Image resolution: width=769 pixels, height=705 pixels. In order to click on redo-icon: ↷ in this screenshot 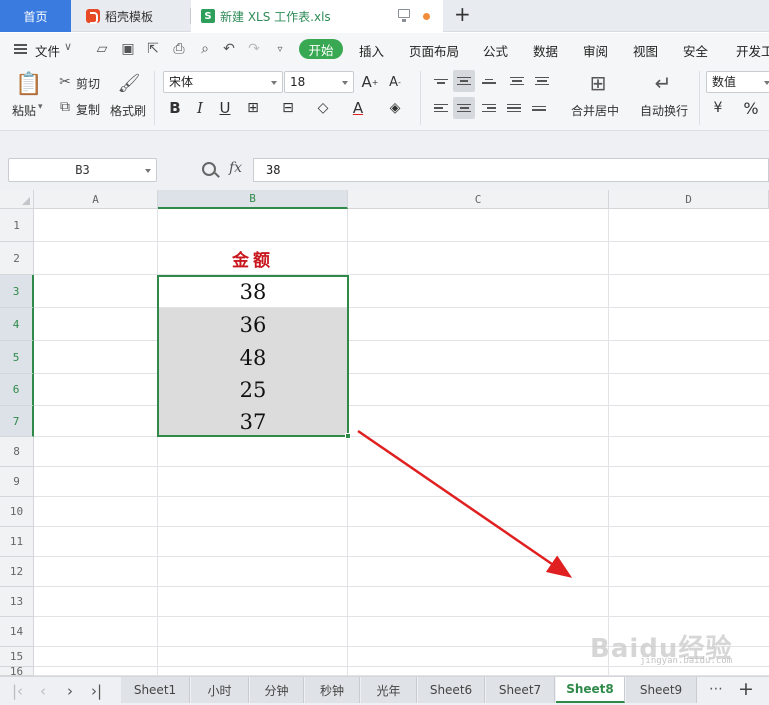, I will do `click(254, 49)`.